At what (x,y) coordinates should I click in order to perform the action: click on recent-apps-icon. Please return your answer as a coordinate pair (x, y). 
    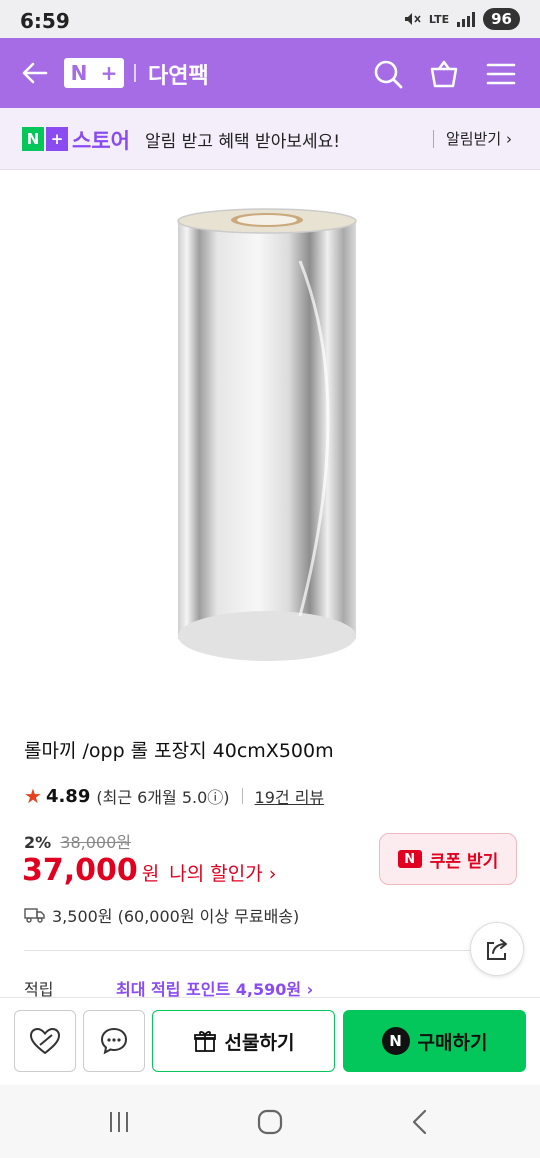
    Looking at the image, I should click on (119, 1122).